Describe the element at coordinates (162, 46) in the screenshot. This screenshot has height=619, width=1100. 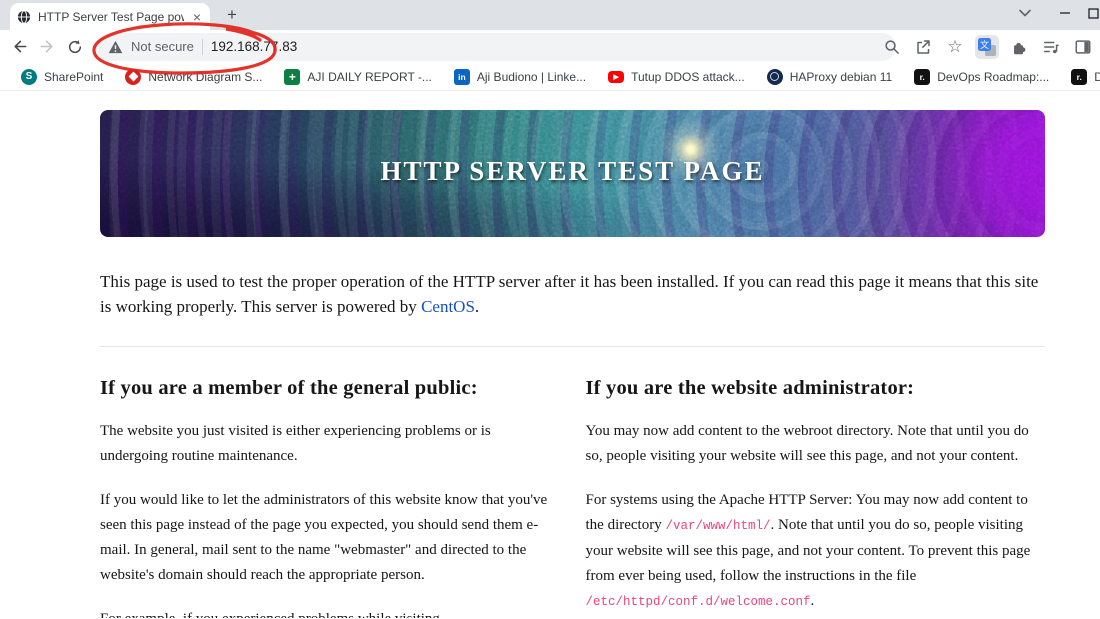
I see `not-secure-label: Not secure` at that location.